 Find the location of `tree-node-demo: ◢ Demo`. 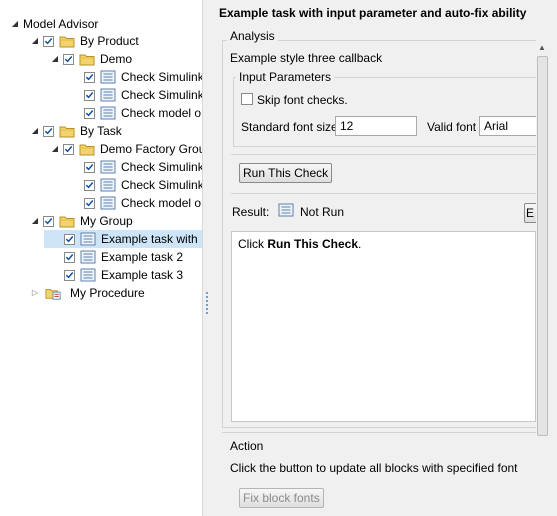

tree-node-demo: ◢ Demo is located at coordinates (91, 59).